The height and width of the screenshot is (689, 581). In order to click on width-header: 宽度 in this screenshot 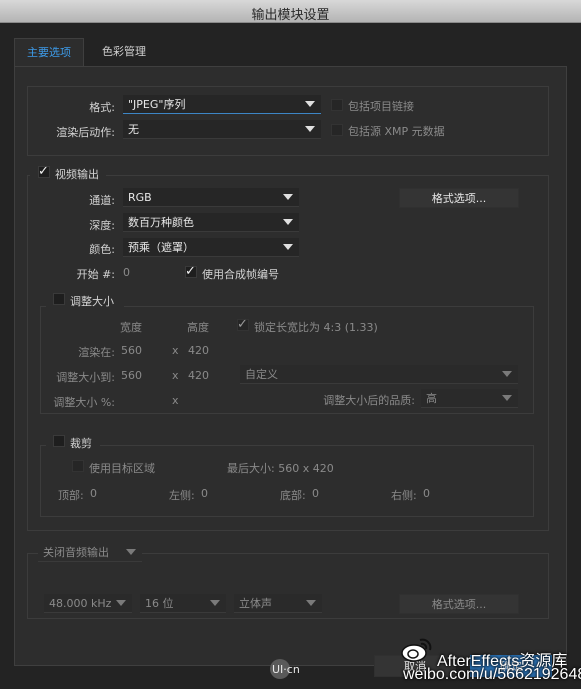, I will do `click(131, 327)`.